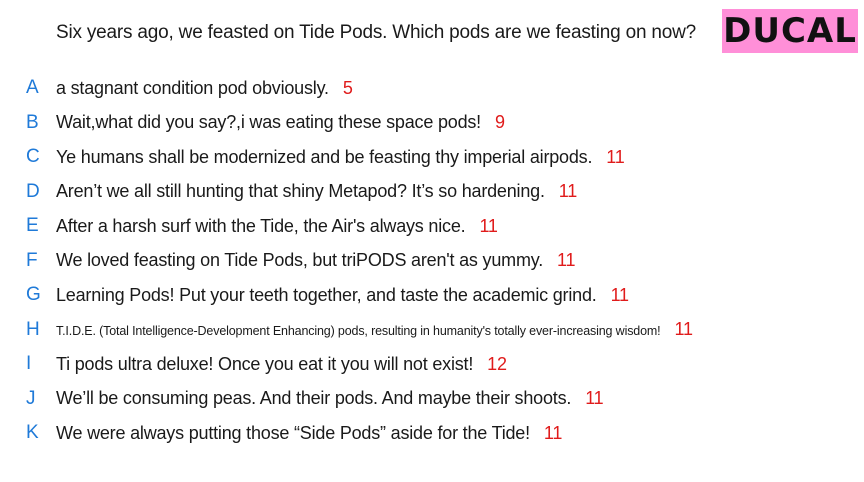  Describe the element at coordinates (33, 329) in the screenshot. I see `answer-letter: H` at that location.